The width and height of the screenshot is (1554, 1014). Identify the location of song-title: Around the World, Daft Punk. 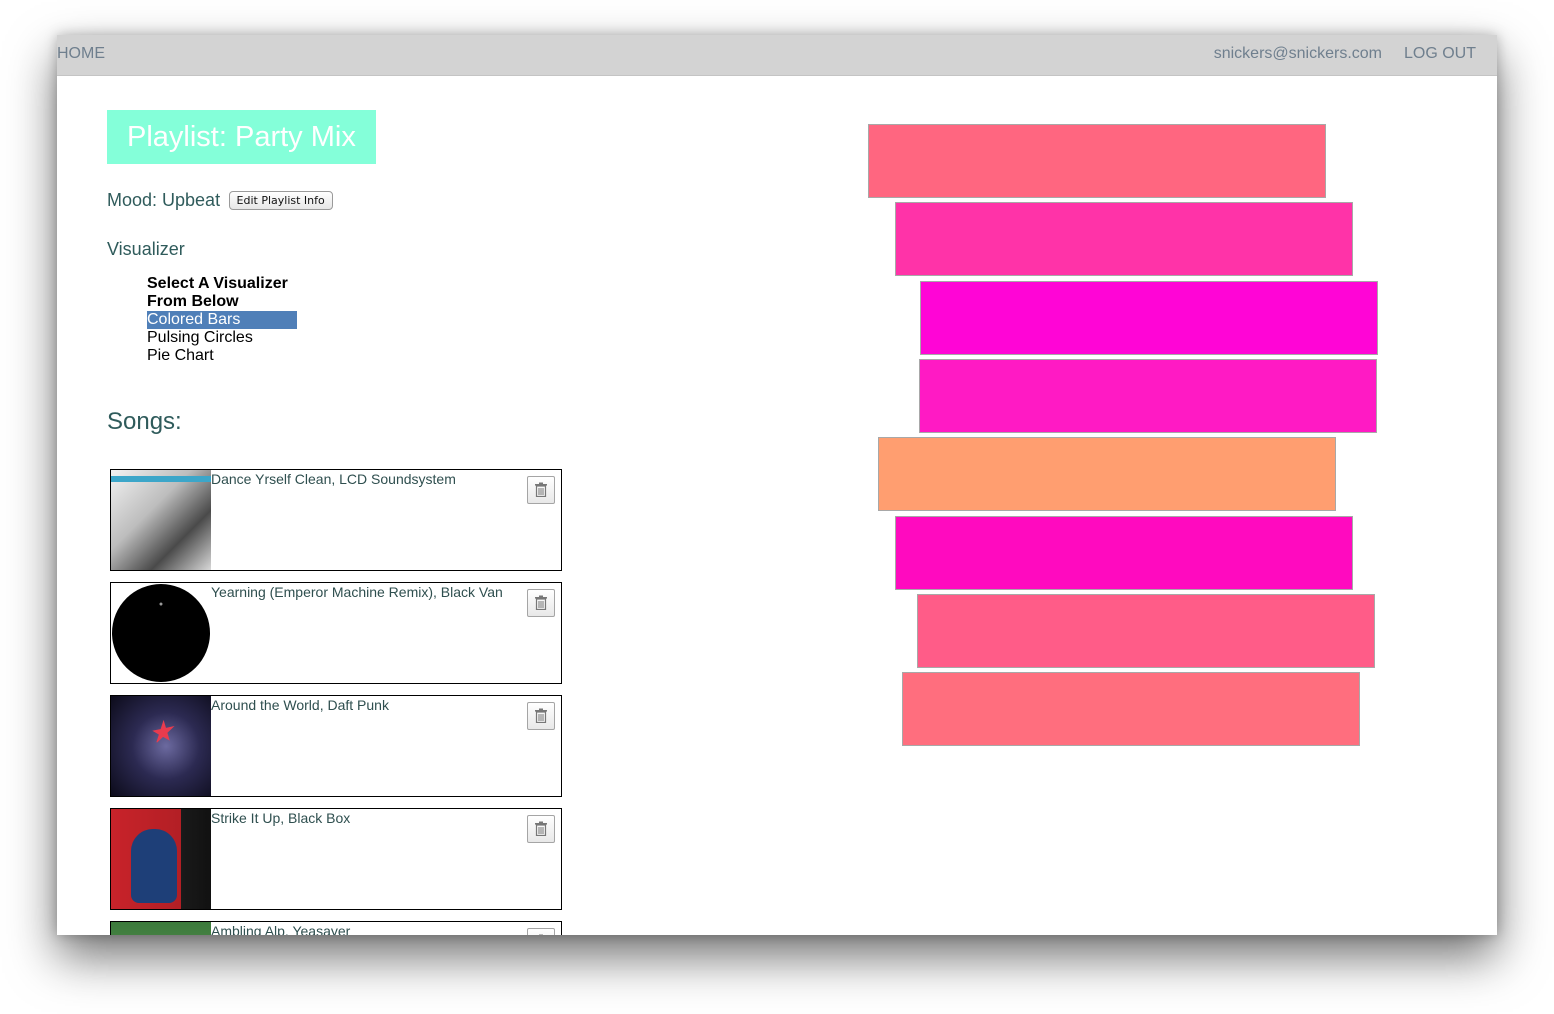
(300, 705).